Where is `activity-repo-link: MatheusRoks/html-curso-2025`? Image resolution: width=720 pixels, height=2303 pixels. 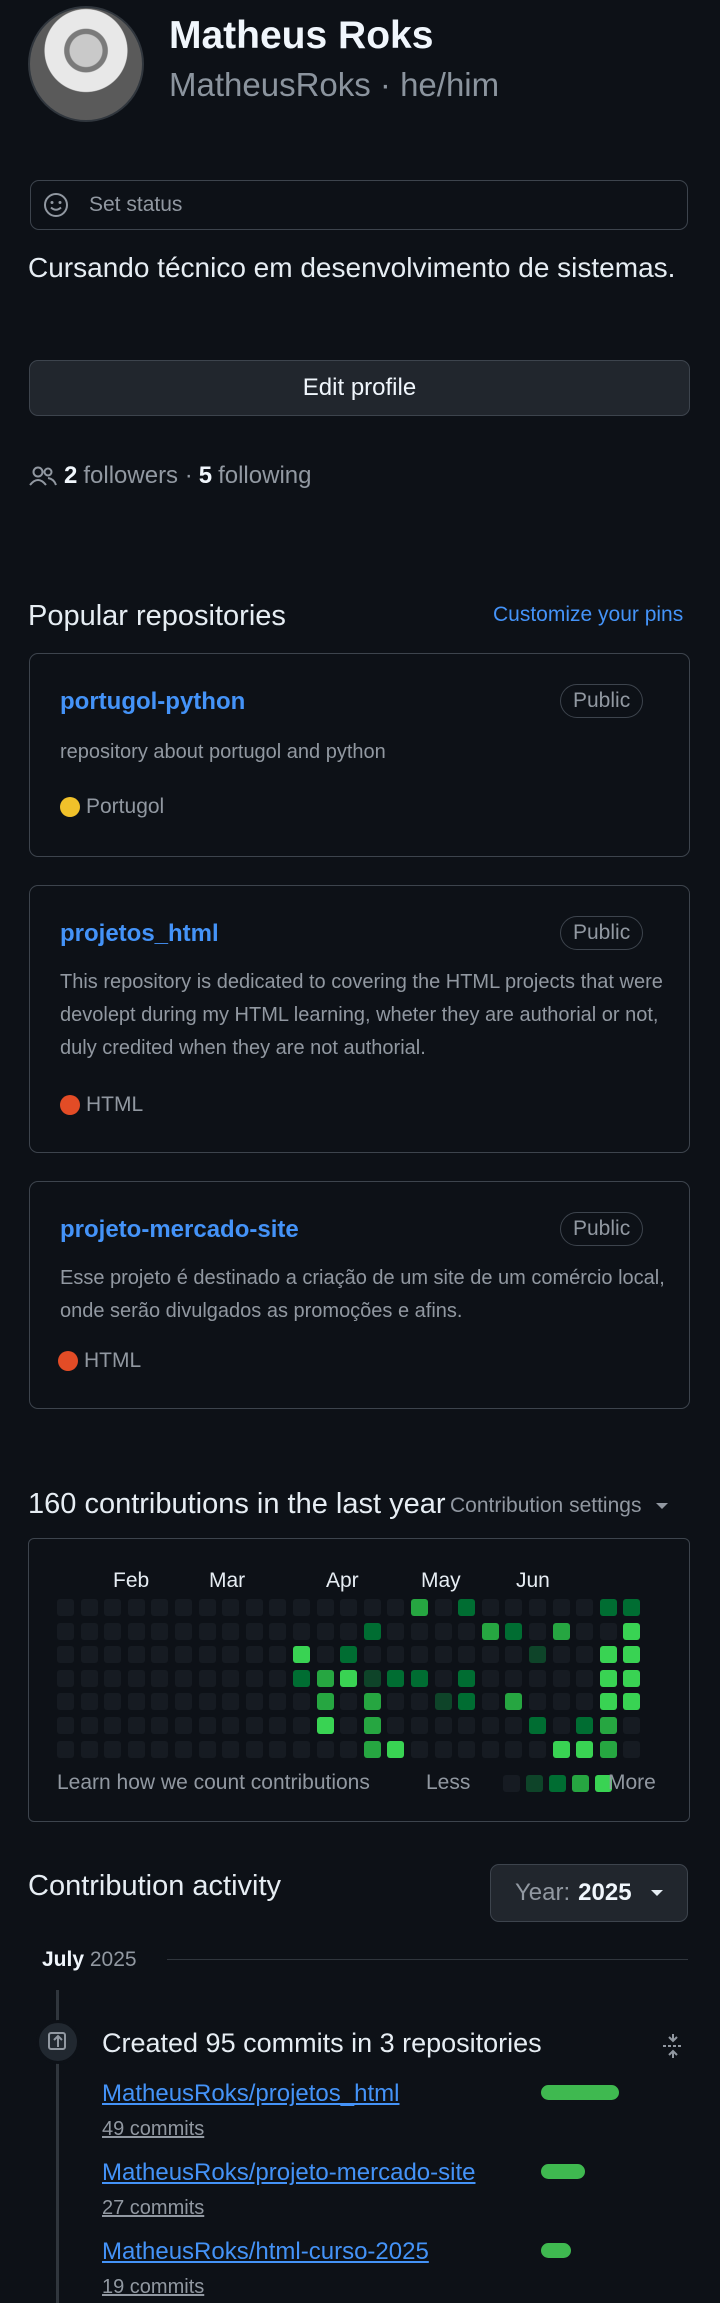 activity-repo-link: MatheusRoks/html-curso-2025 is located at coordinates (265, 2252).